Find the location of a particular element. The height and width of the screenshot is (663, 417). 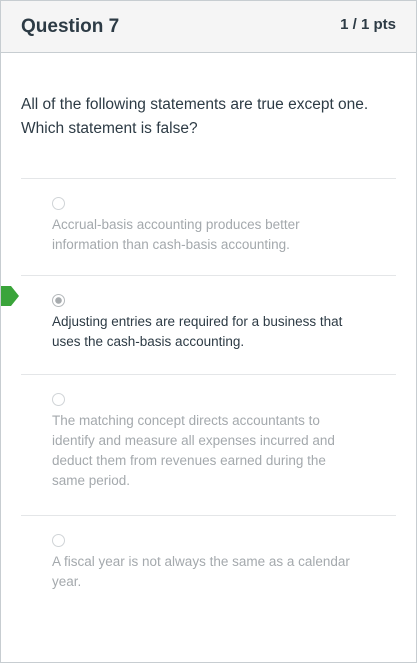

correct-answer-arrow-icon is located at coordinates (10, 296).